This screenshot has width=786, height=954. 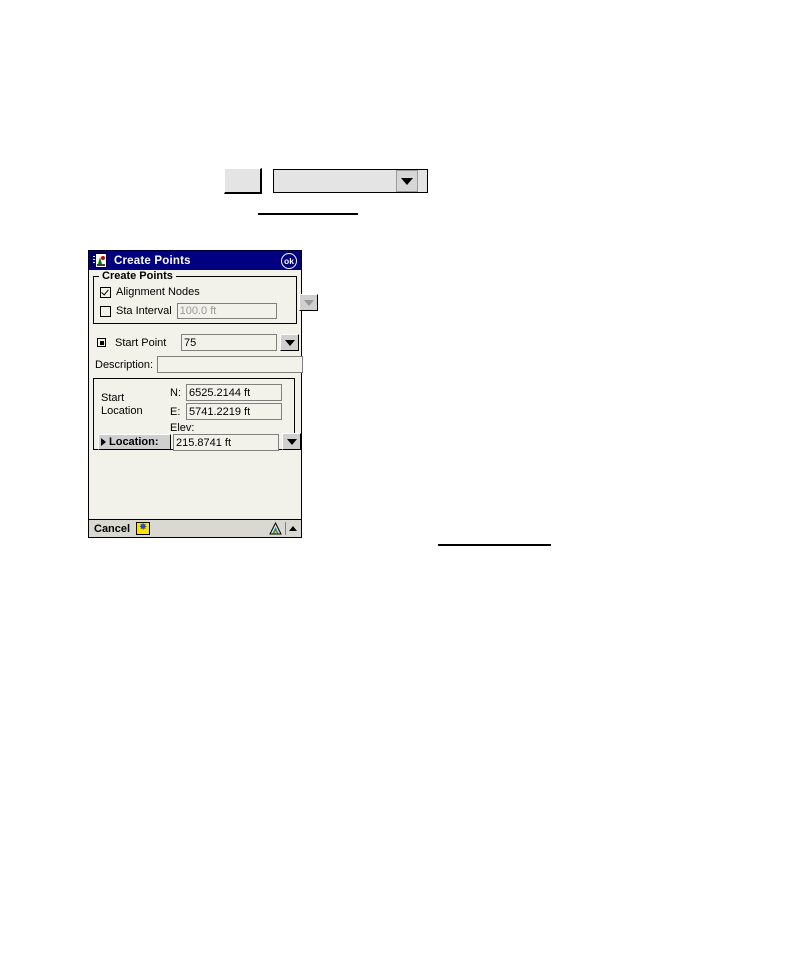 What do you see at coordinates (105, 311) in the screenshot?
I see `sta-interval-checkbox` at bounding box center [105, 311].